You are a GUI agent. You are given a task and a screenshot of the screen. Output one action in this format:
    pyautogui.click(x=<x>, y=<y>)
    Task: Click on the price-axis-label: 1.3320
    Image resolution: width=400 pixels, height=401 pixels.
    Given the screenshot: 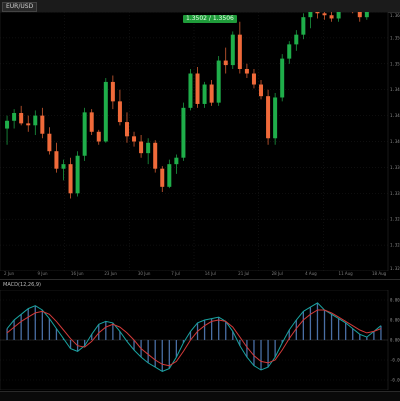 What is the action you would take?
    pyautogui.click(x=395, y=193)
    